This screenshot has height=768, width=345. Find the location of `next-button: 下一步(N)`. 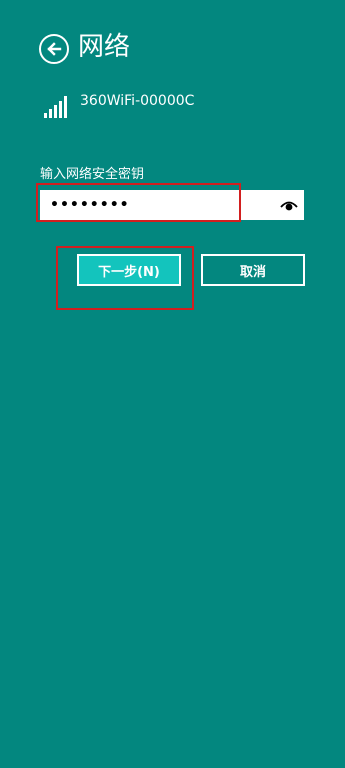

next-button: 下一步(N) is located at coordinates (129, 270).